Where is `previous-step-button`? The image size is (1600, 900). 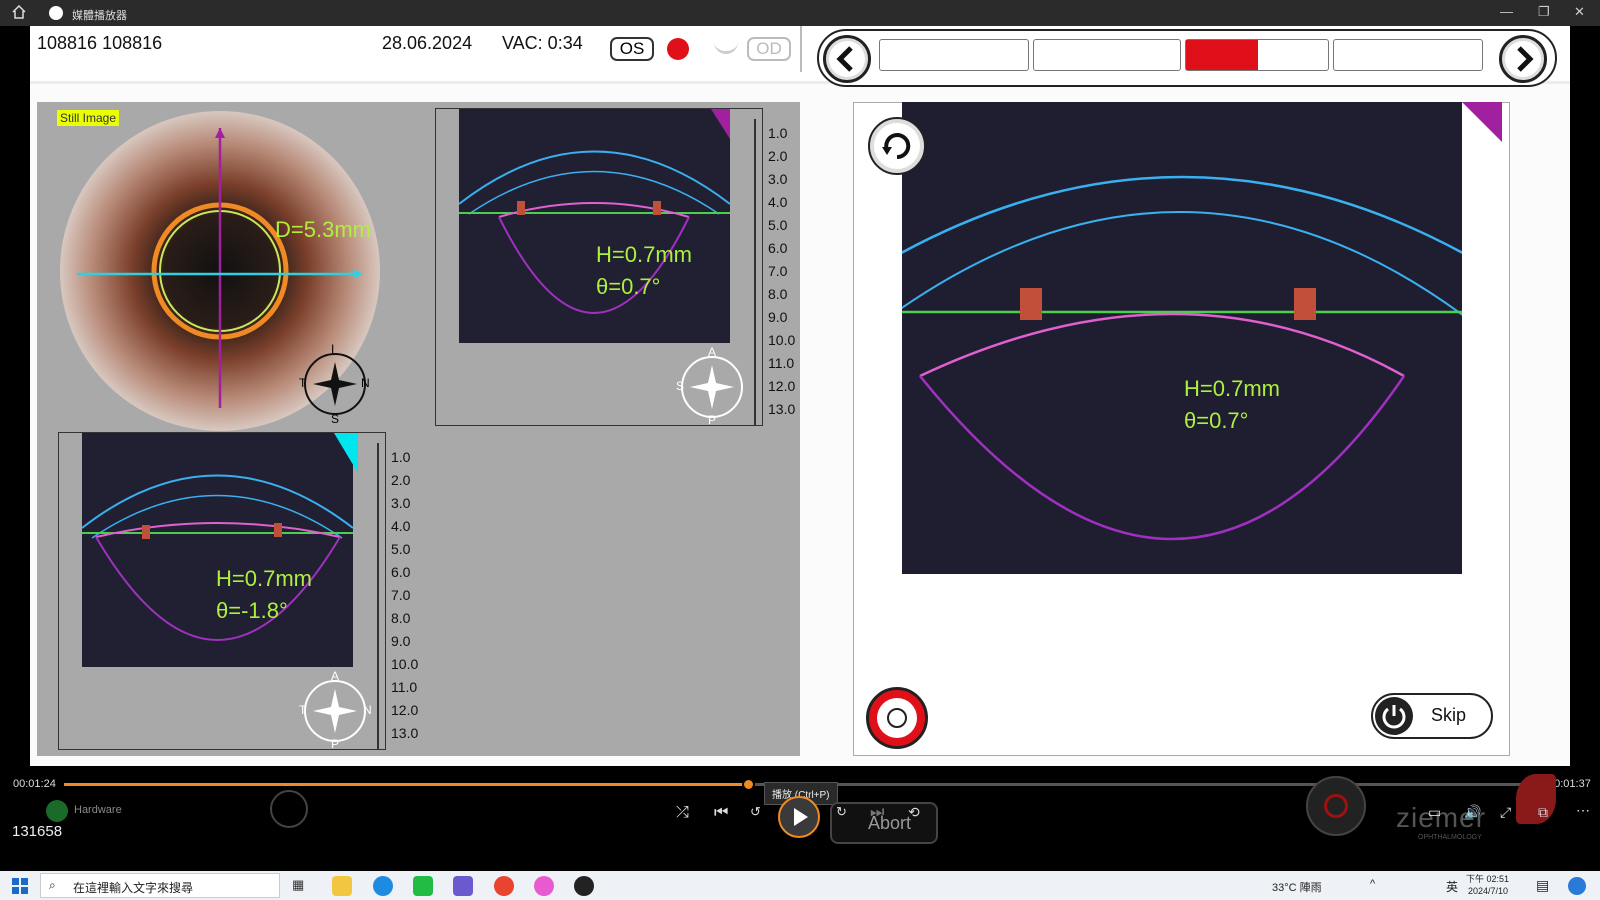
previous-step-button is located at coordinates (847, 59).